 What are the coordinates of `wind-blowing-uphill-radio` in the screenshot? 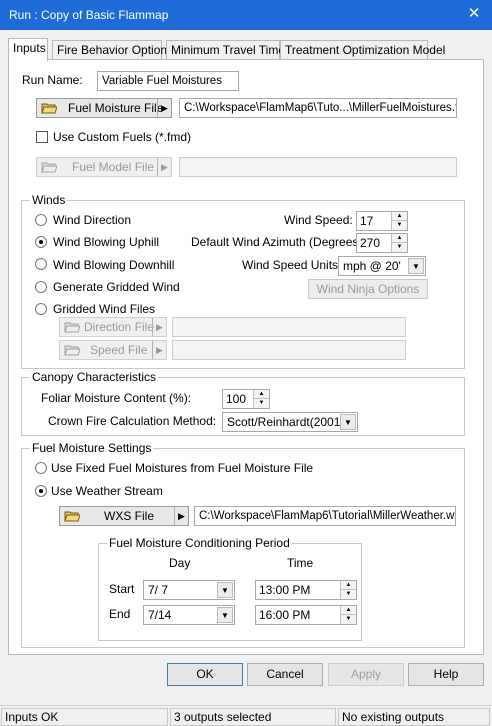 It's located at (41, 242).